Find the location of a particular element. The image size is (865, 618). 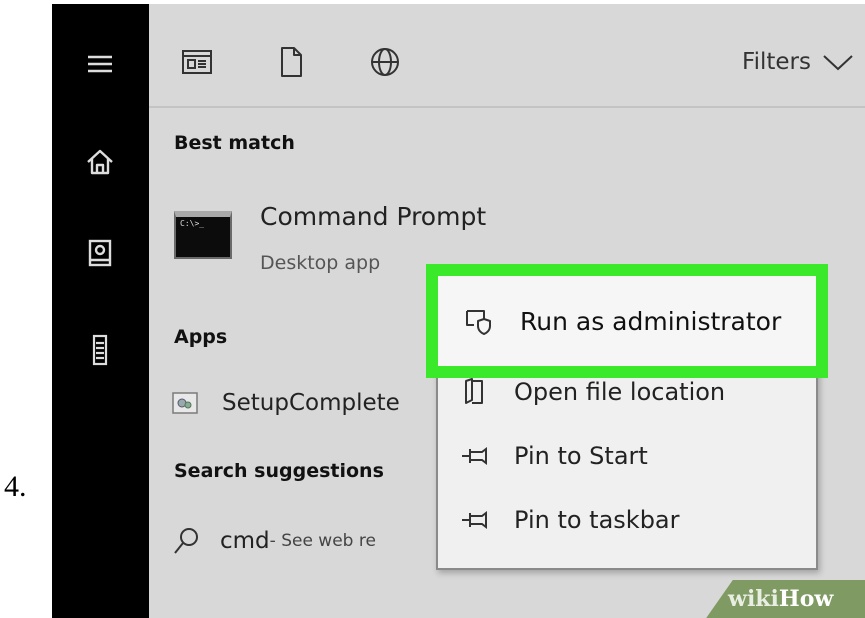

device-icon is located at coordinates (100, 350).